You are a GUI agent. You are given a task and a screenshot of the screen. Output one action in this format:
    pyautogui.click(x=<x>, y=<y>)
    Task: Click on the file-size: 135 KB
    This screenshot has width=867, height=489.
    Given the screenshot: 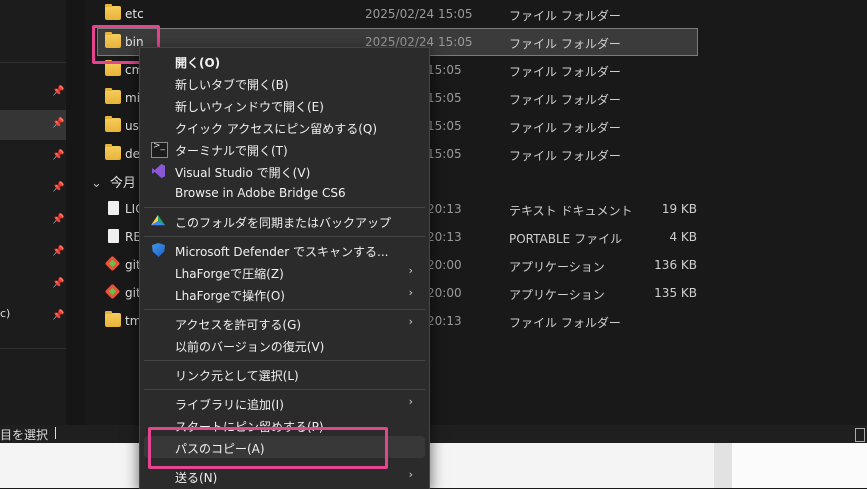 What is the action you would take?
    pyautogui.click(x=675, y=293)
    